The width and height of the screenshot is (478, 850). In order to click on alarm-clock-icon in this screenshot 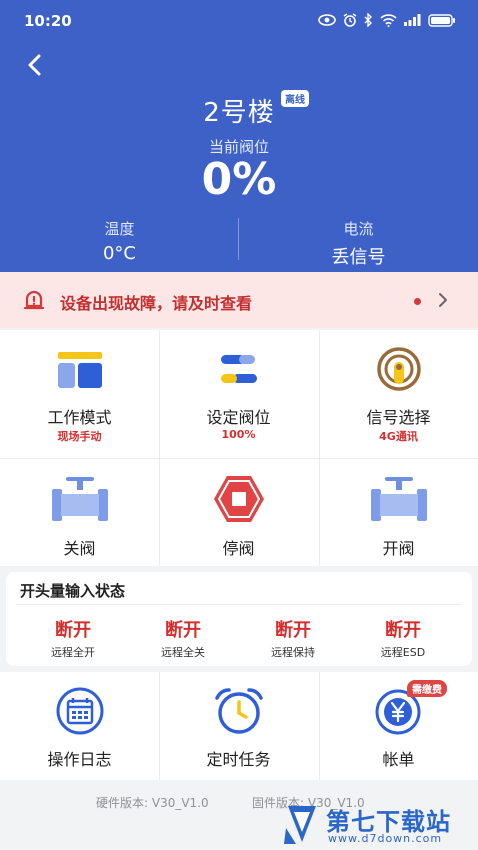, I will do `click(239, 711)`.